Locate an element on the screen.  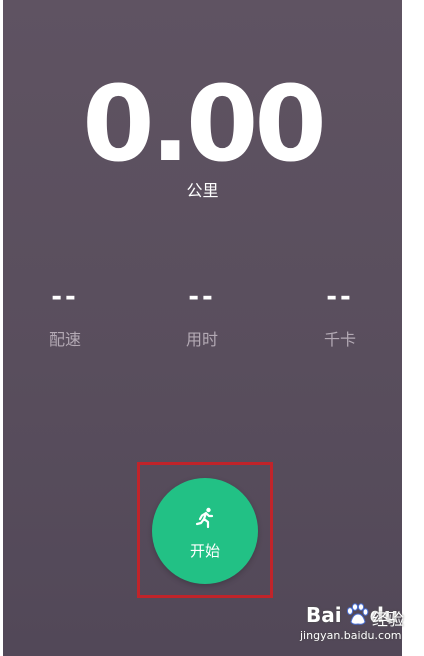
start-button: 开始 is located at coordinates (205, 531).